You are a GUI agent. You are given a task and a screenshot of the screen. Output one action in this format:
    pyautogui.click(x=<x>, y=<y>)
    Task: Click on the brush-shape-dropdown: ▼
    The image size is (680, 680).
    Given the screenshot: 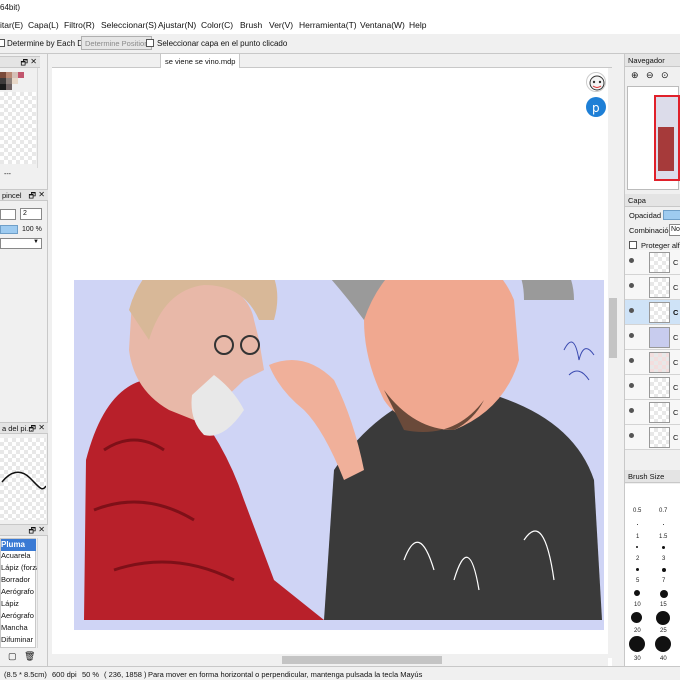 What is the action you would take?
    pyautogui.click(x=21, y=243)
    